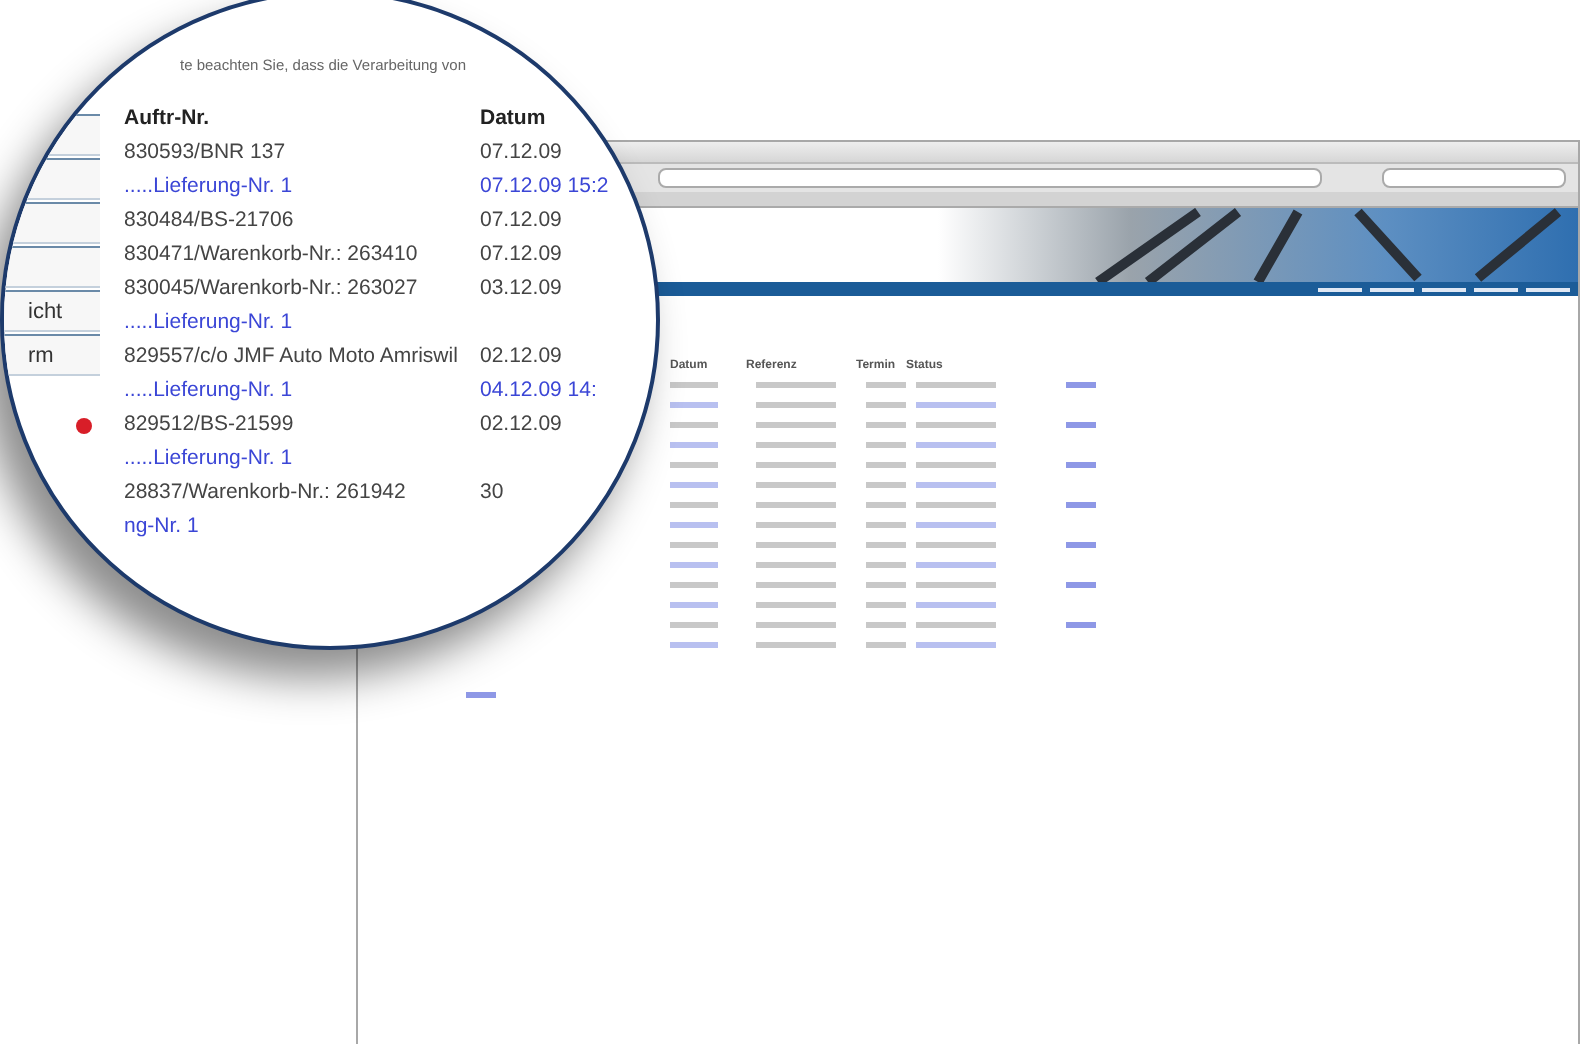 The height and width of the screenshot is (1044, 1582). Describe the element at coordinates (271, 254) in the screenshot. I see `order-number: 830471/Warenkorb-Nr.: 263410` at that location.